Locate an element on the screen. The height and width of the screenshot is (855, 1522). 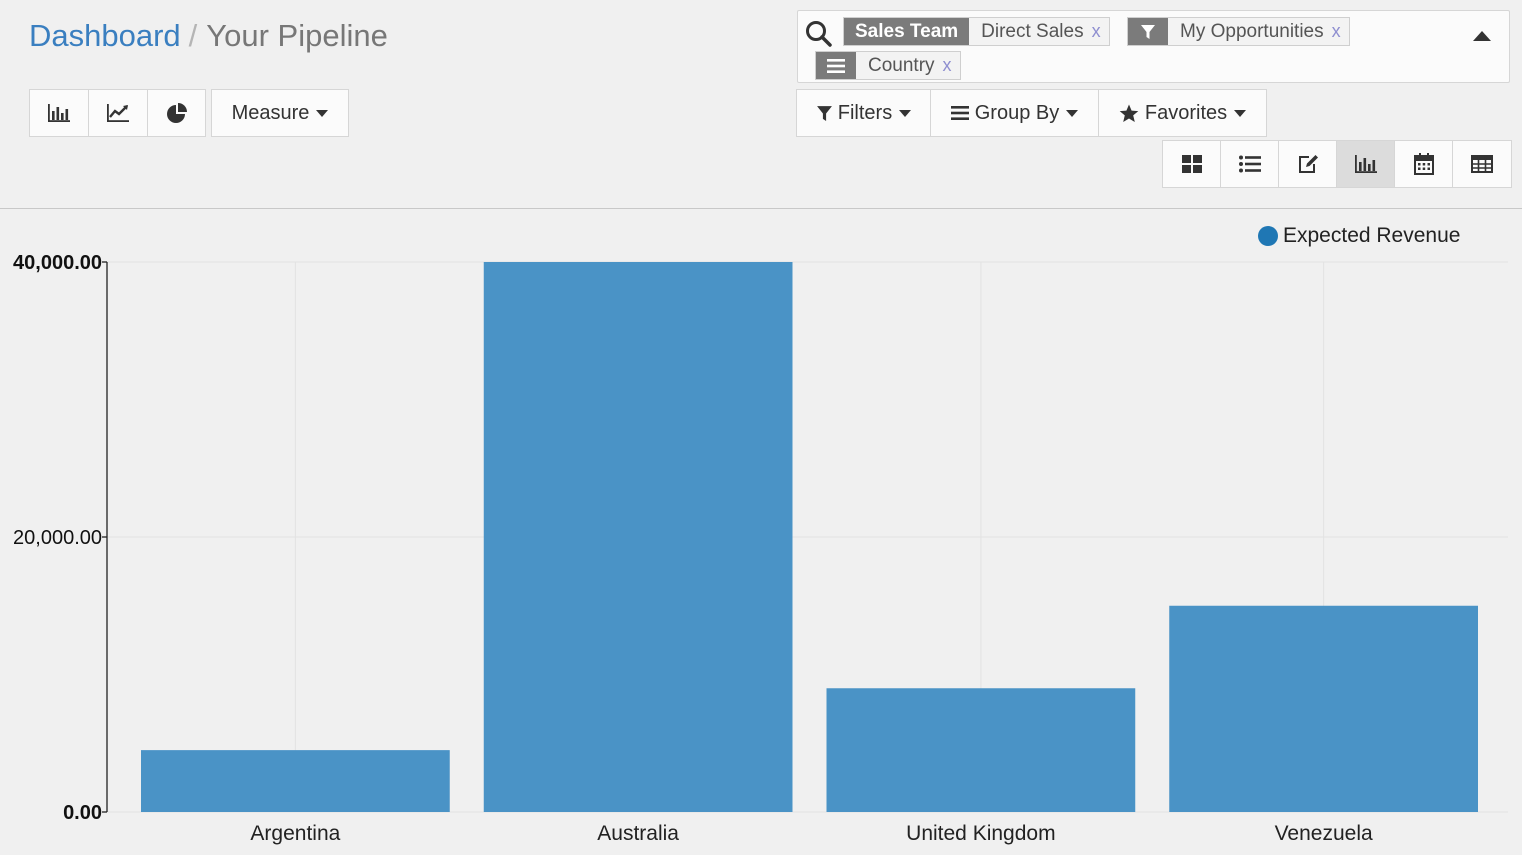
chart-legend: Expected Revenue is located at coordinates (1359, 236).